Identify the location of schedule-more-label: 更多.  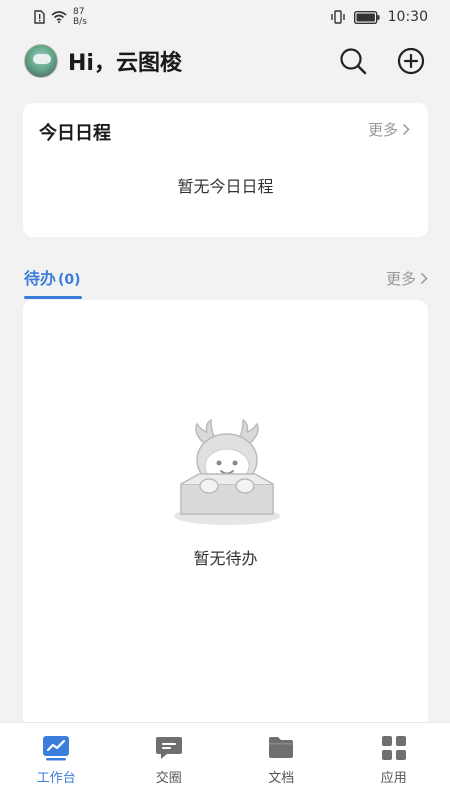
(382, 130).